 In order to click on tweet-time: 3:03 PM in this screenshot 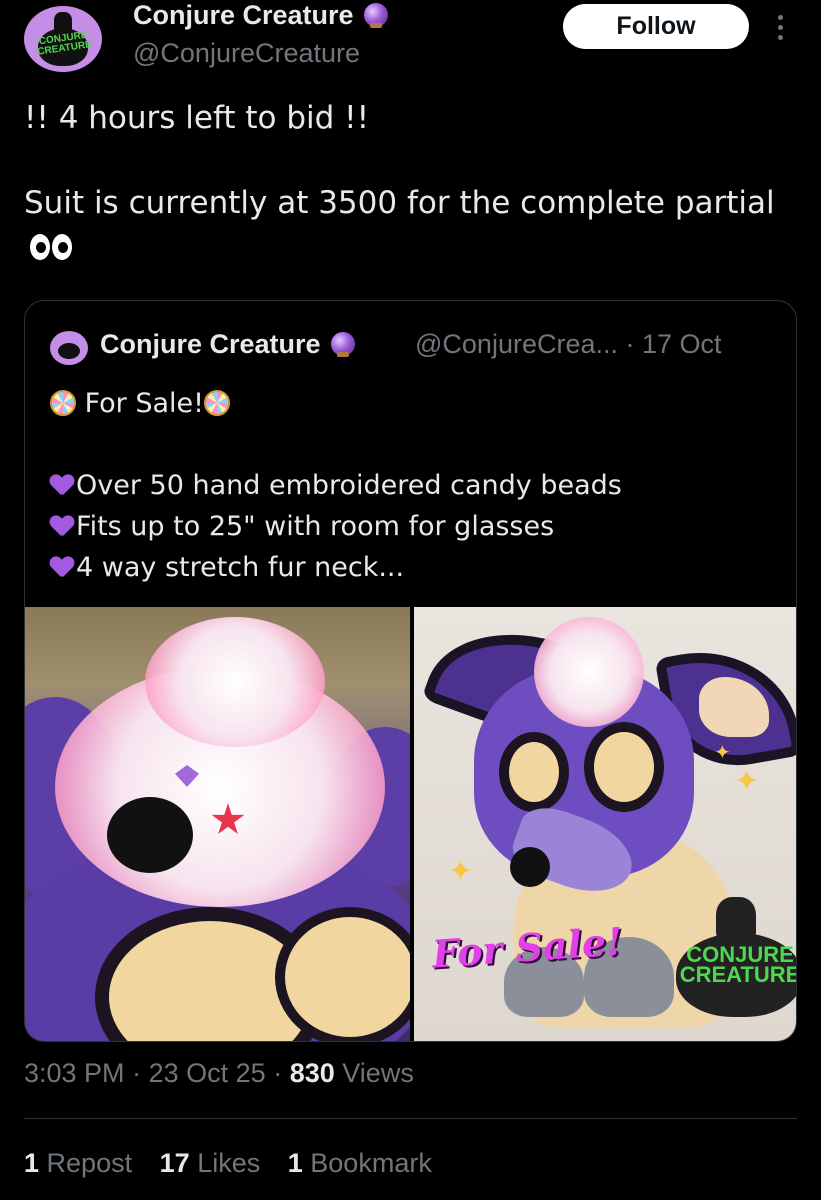, I will do `click(74, 1073)`.